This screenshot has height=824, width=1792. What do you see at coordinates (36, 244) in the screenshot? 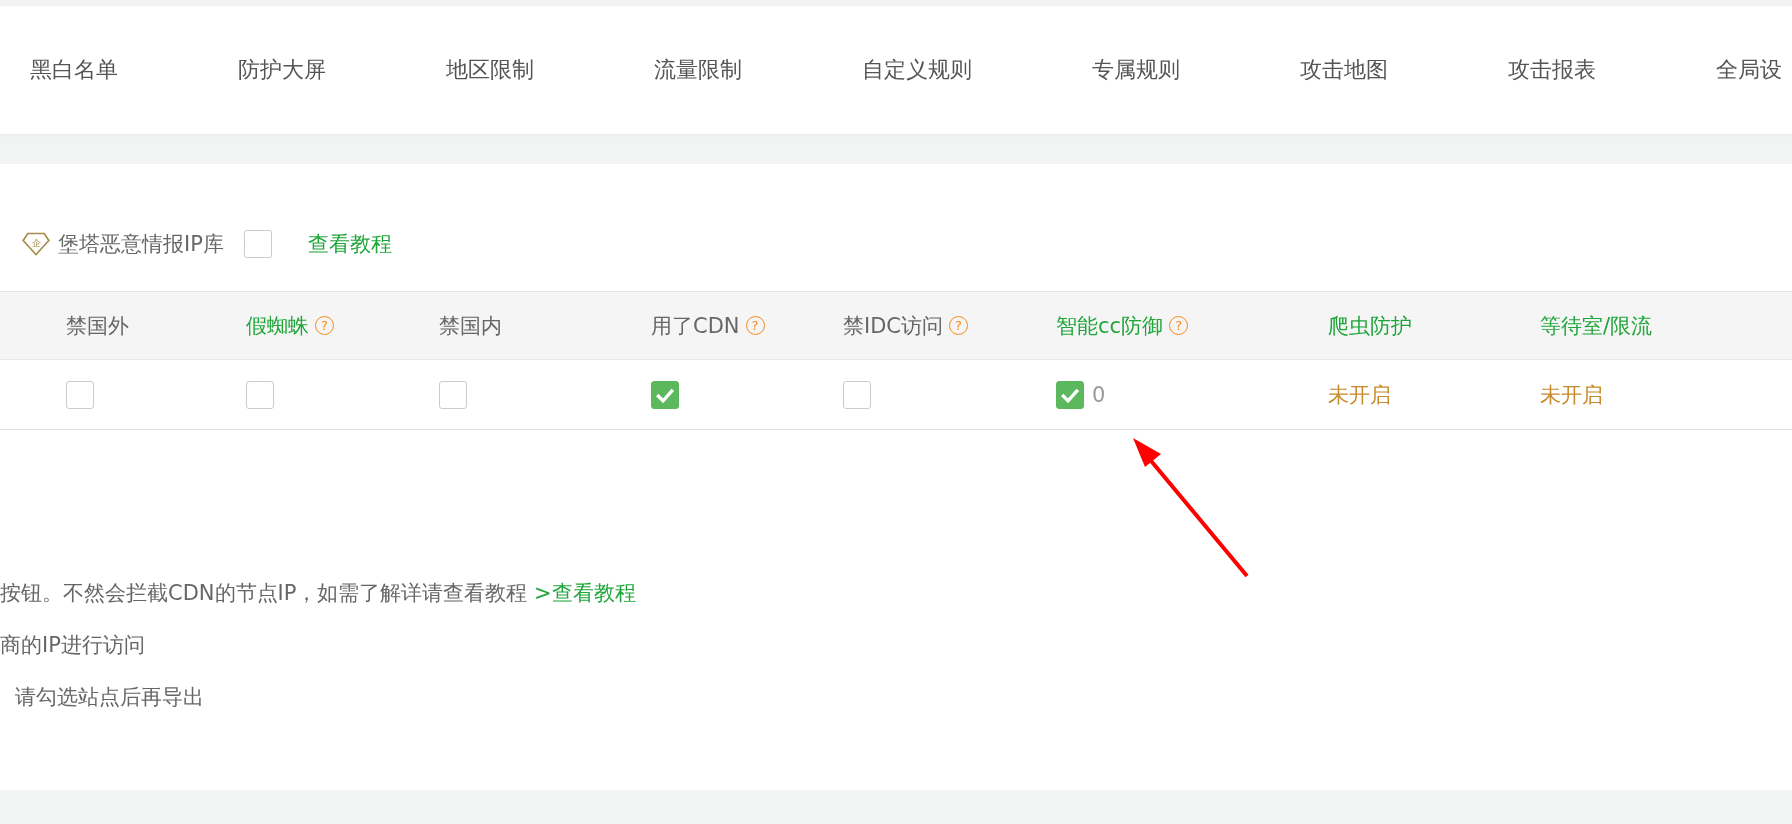
I see `diamond-icon: 企` at bounding box center [36, 244].